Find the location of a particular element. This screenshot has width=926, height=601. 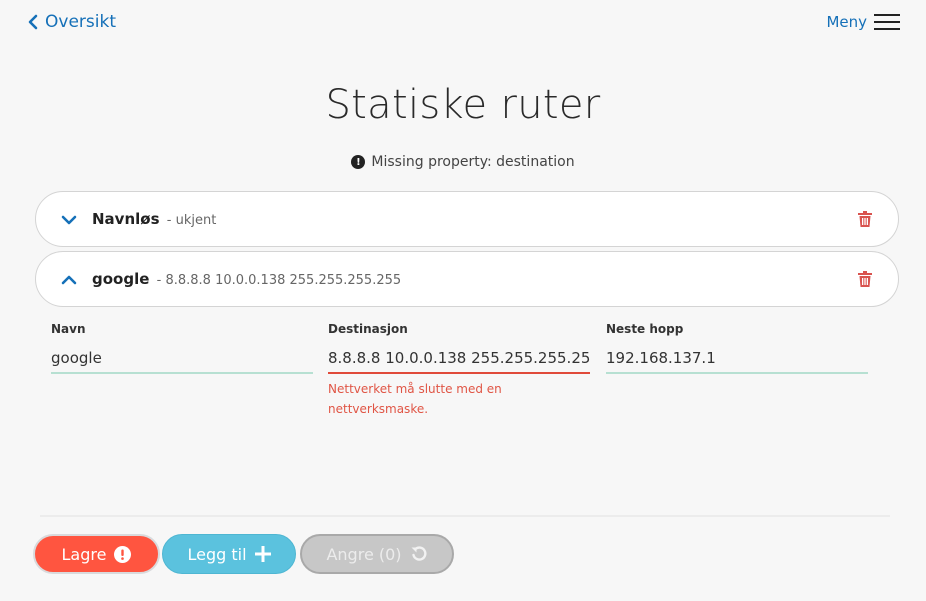

menu-label: Meny is located at coordinates (846, 22).